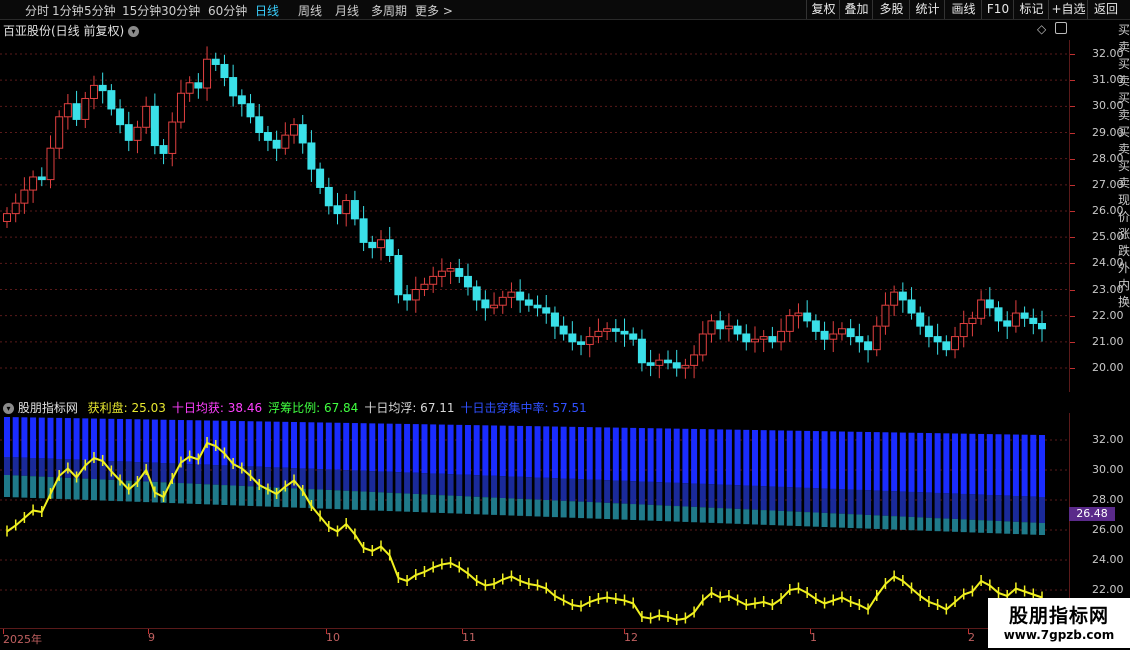 The image size is (1130, 650). Describe the element at coordinates (310, 10) in the screenshot. I see `timeframe-tab: 周线` at that location.